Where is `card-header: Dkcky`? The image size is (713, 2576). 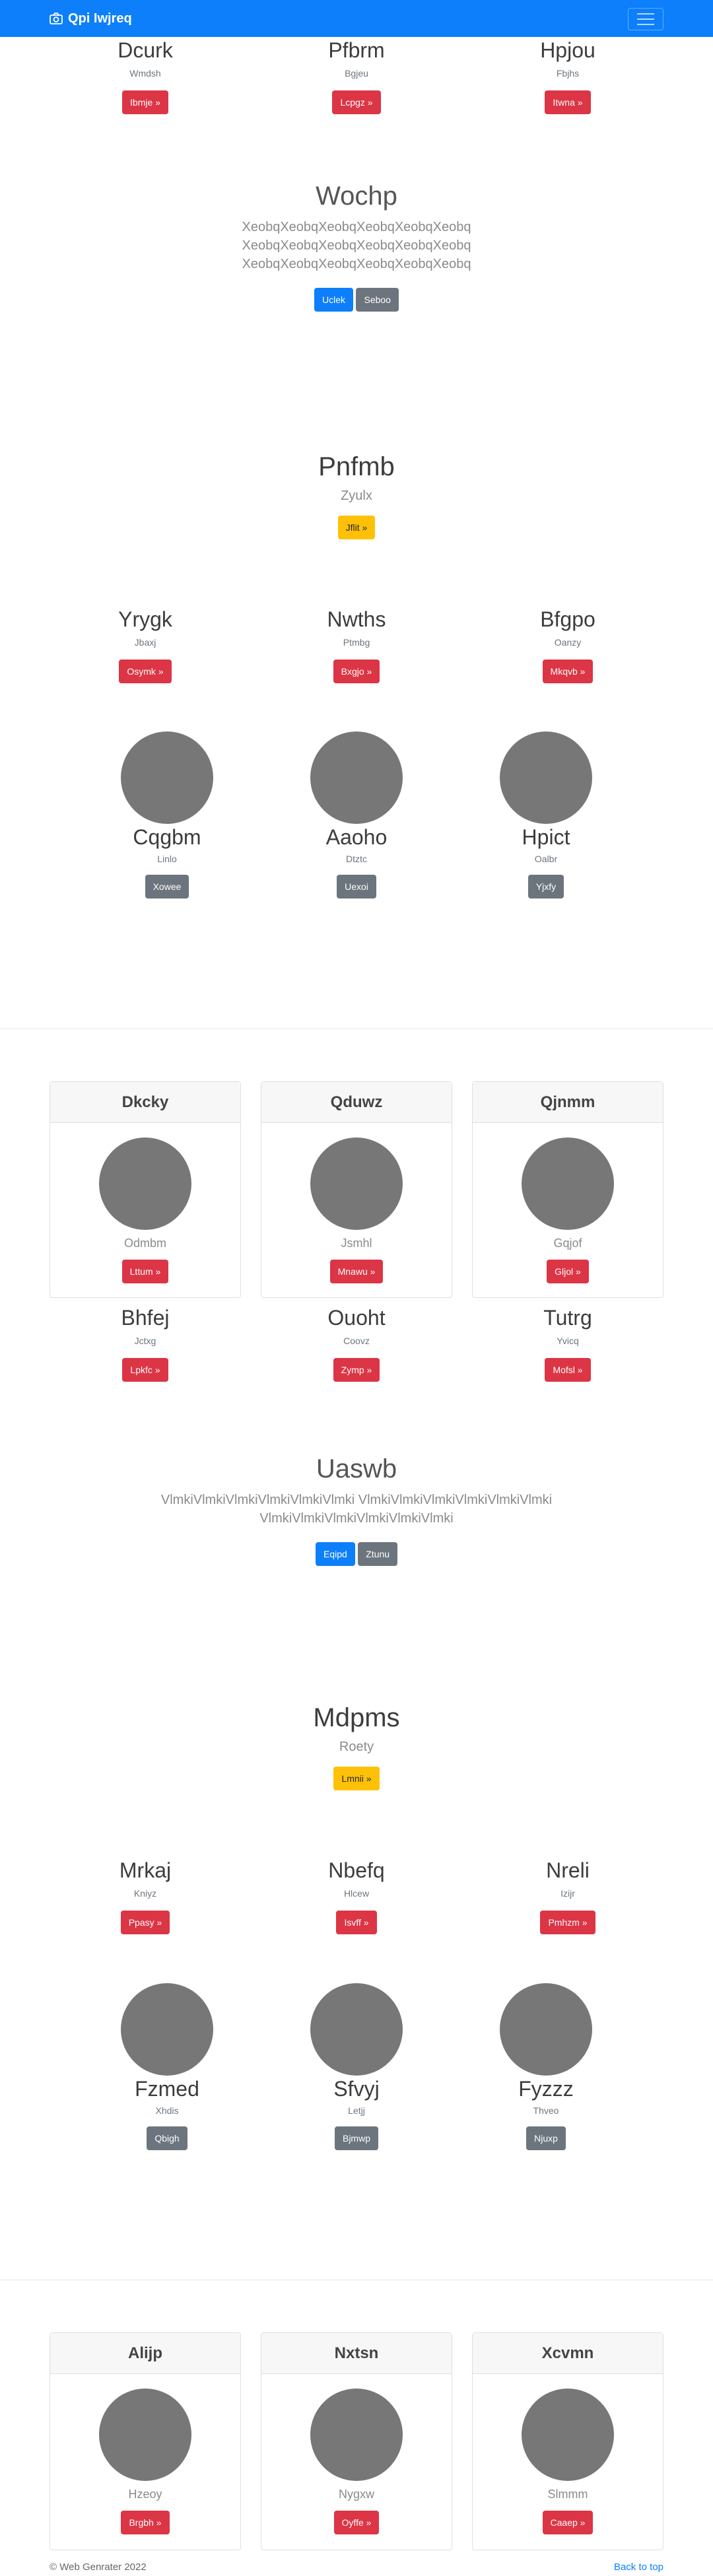
card-header: Dkcky is located at coordinates (145, 1102).